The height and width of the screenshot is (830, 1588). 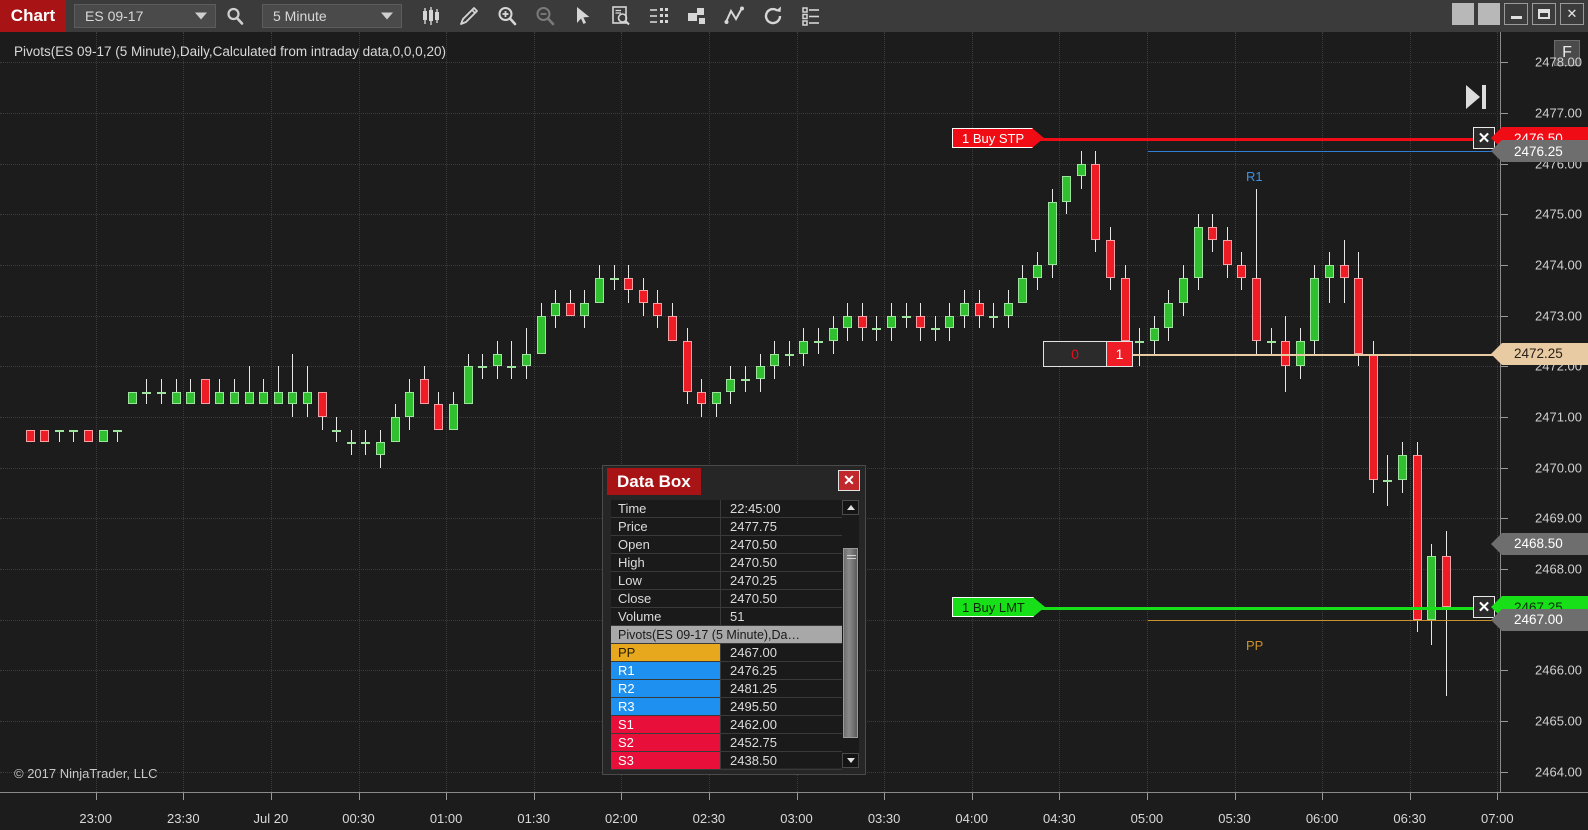 What do you see at coordinates (726, 725) in the screenshot?
I see `data-box-row: S1 2462.00` at bounding box center [726, 725].